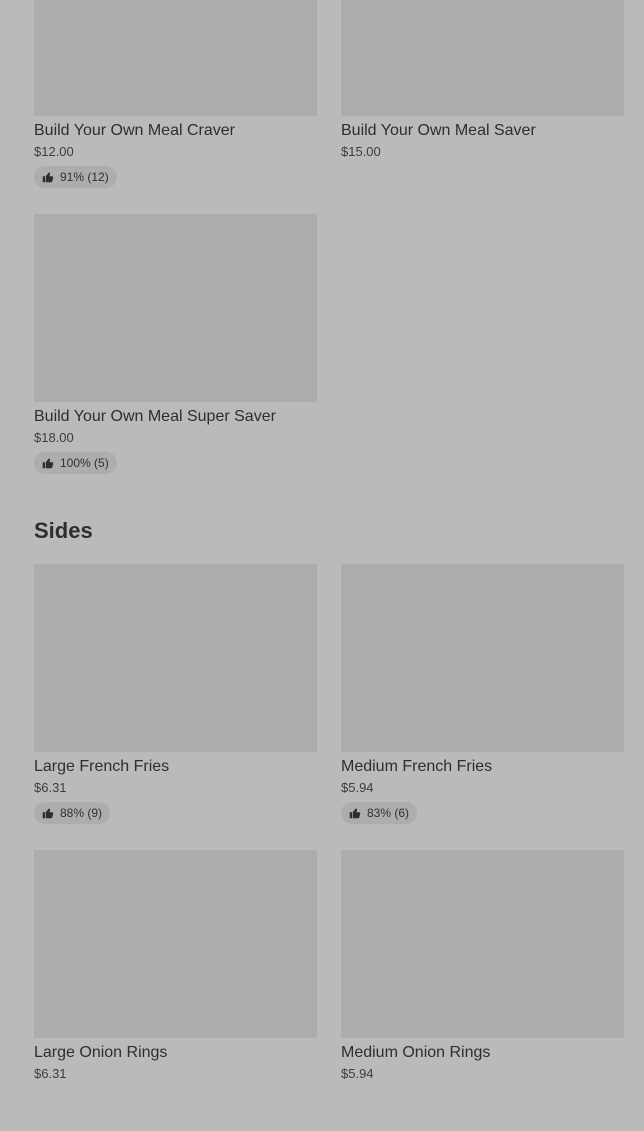 The width and height of the screenshot is (644, 1131). I want to click on item-name: Build Your Own Meal Craver, so click(134, 130).